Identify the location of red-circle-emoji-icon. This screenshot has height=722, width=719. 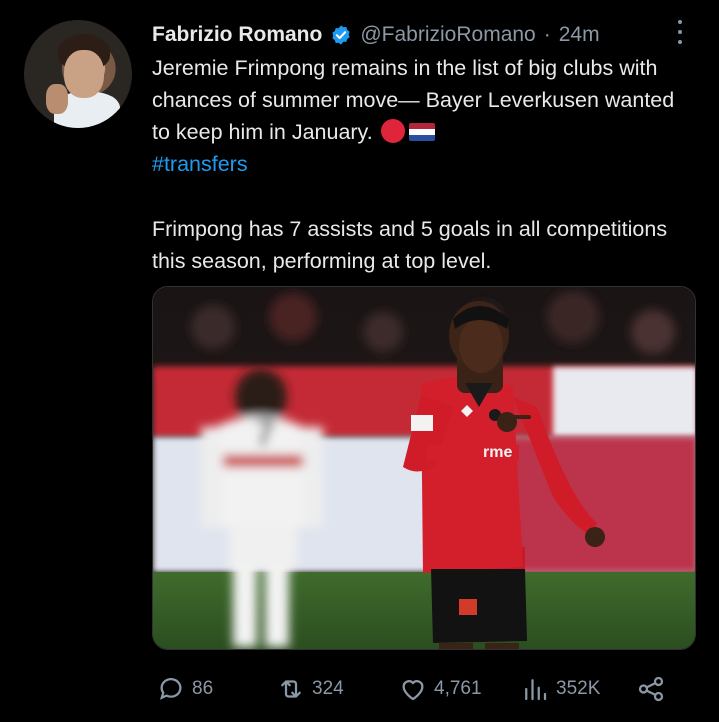
(392, 131).